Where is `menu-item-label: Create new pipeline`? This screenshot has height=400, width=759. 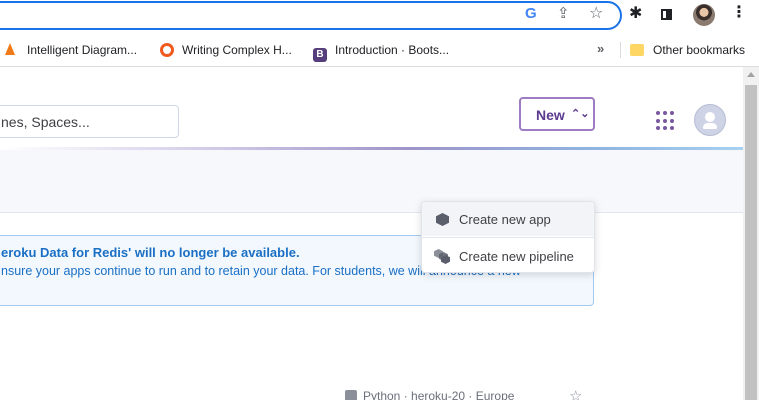 menu-item-label: Create new pipeline is located at coordinates (516, 256).